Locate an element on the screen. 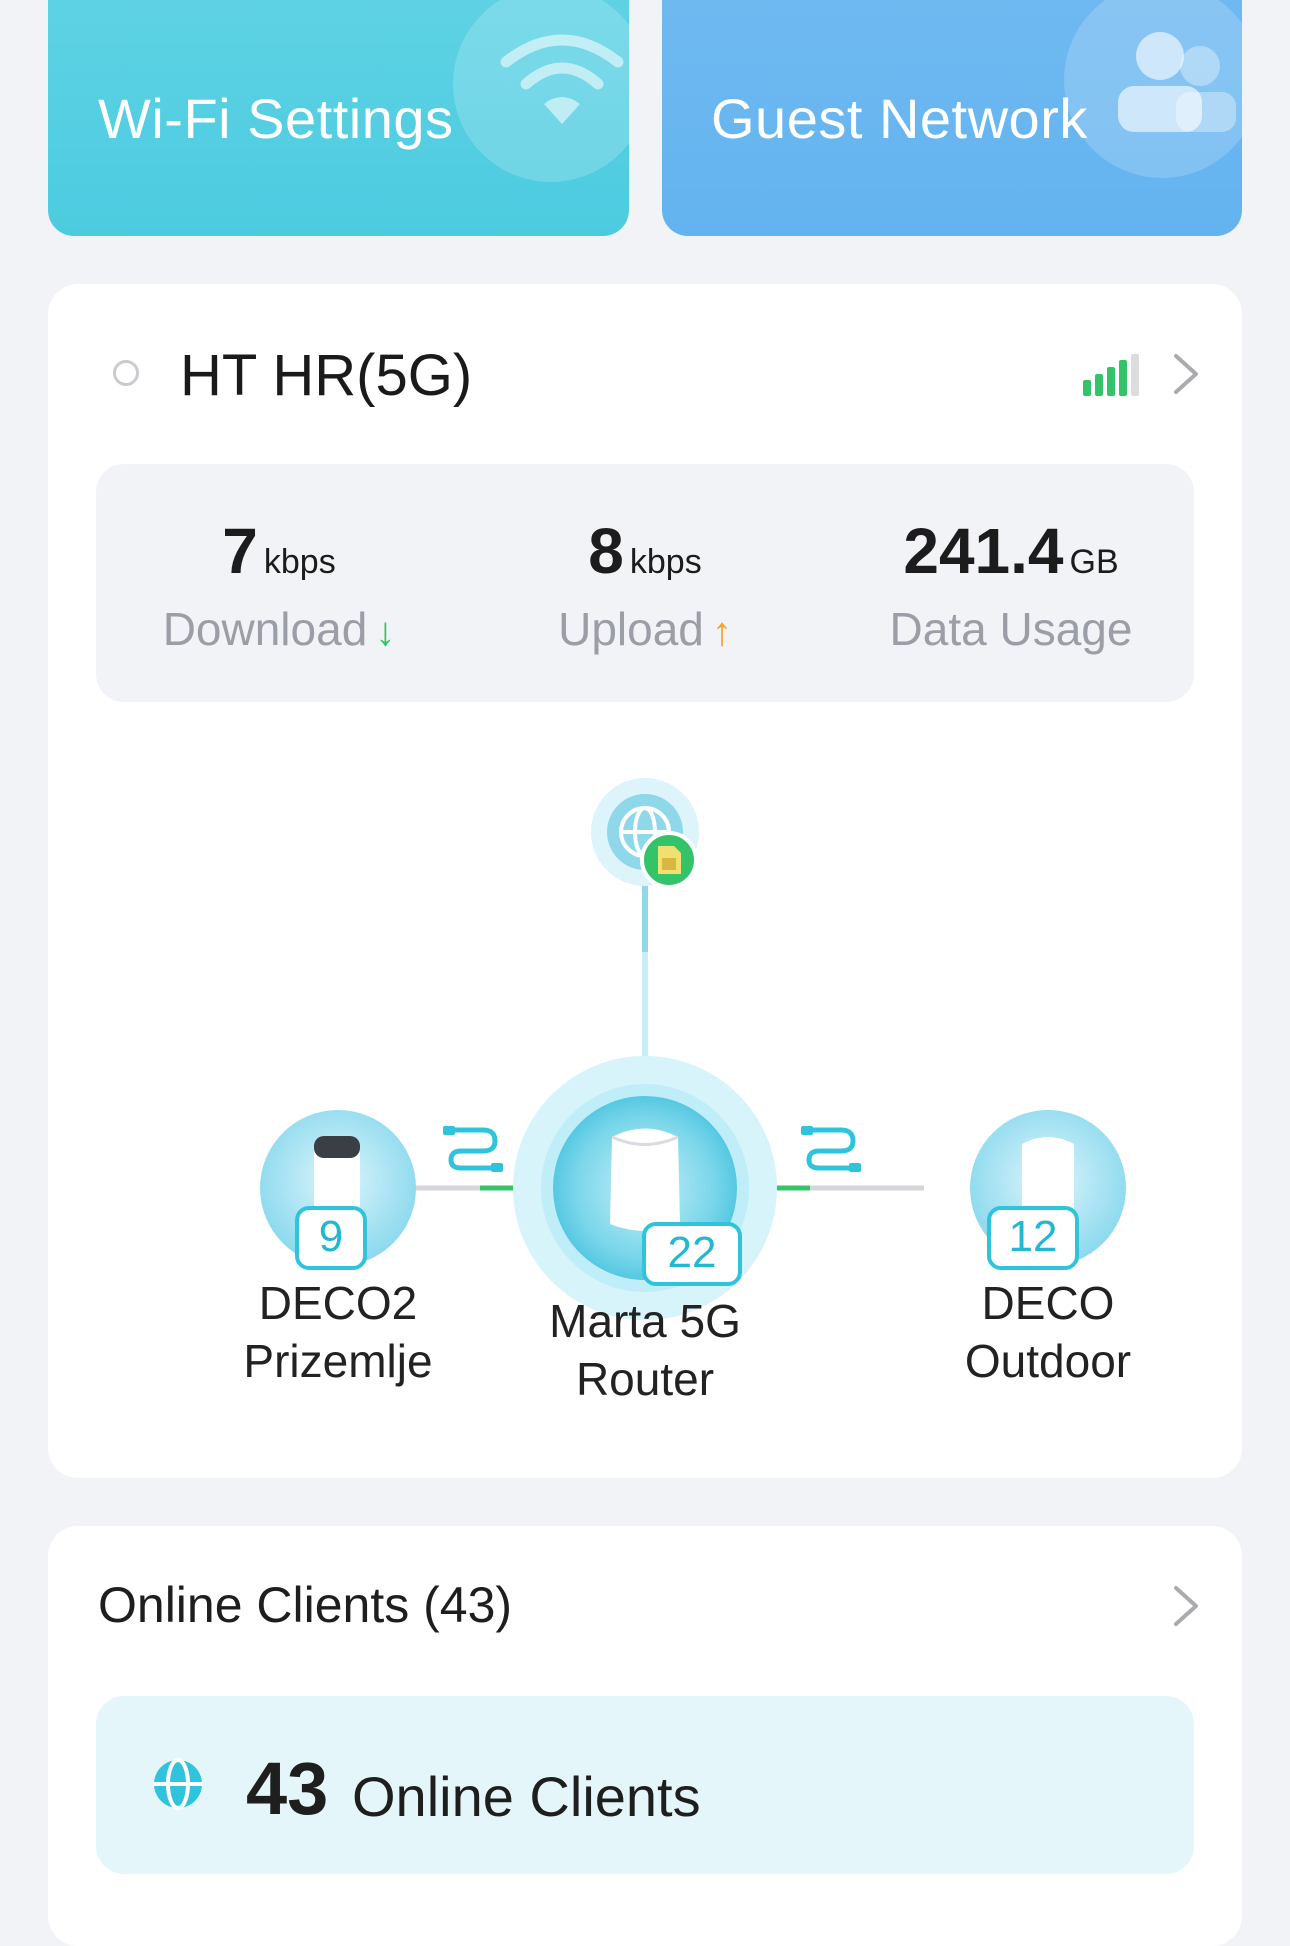 The width and height of the screenshot is (1290, 1946). network-radio is located at coordinates (126, 373).